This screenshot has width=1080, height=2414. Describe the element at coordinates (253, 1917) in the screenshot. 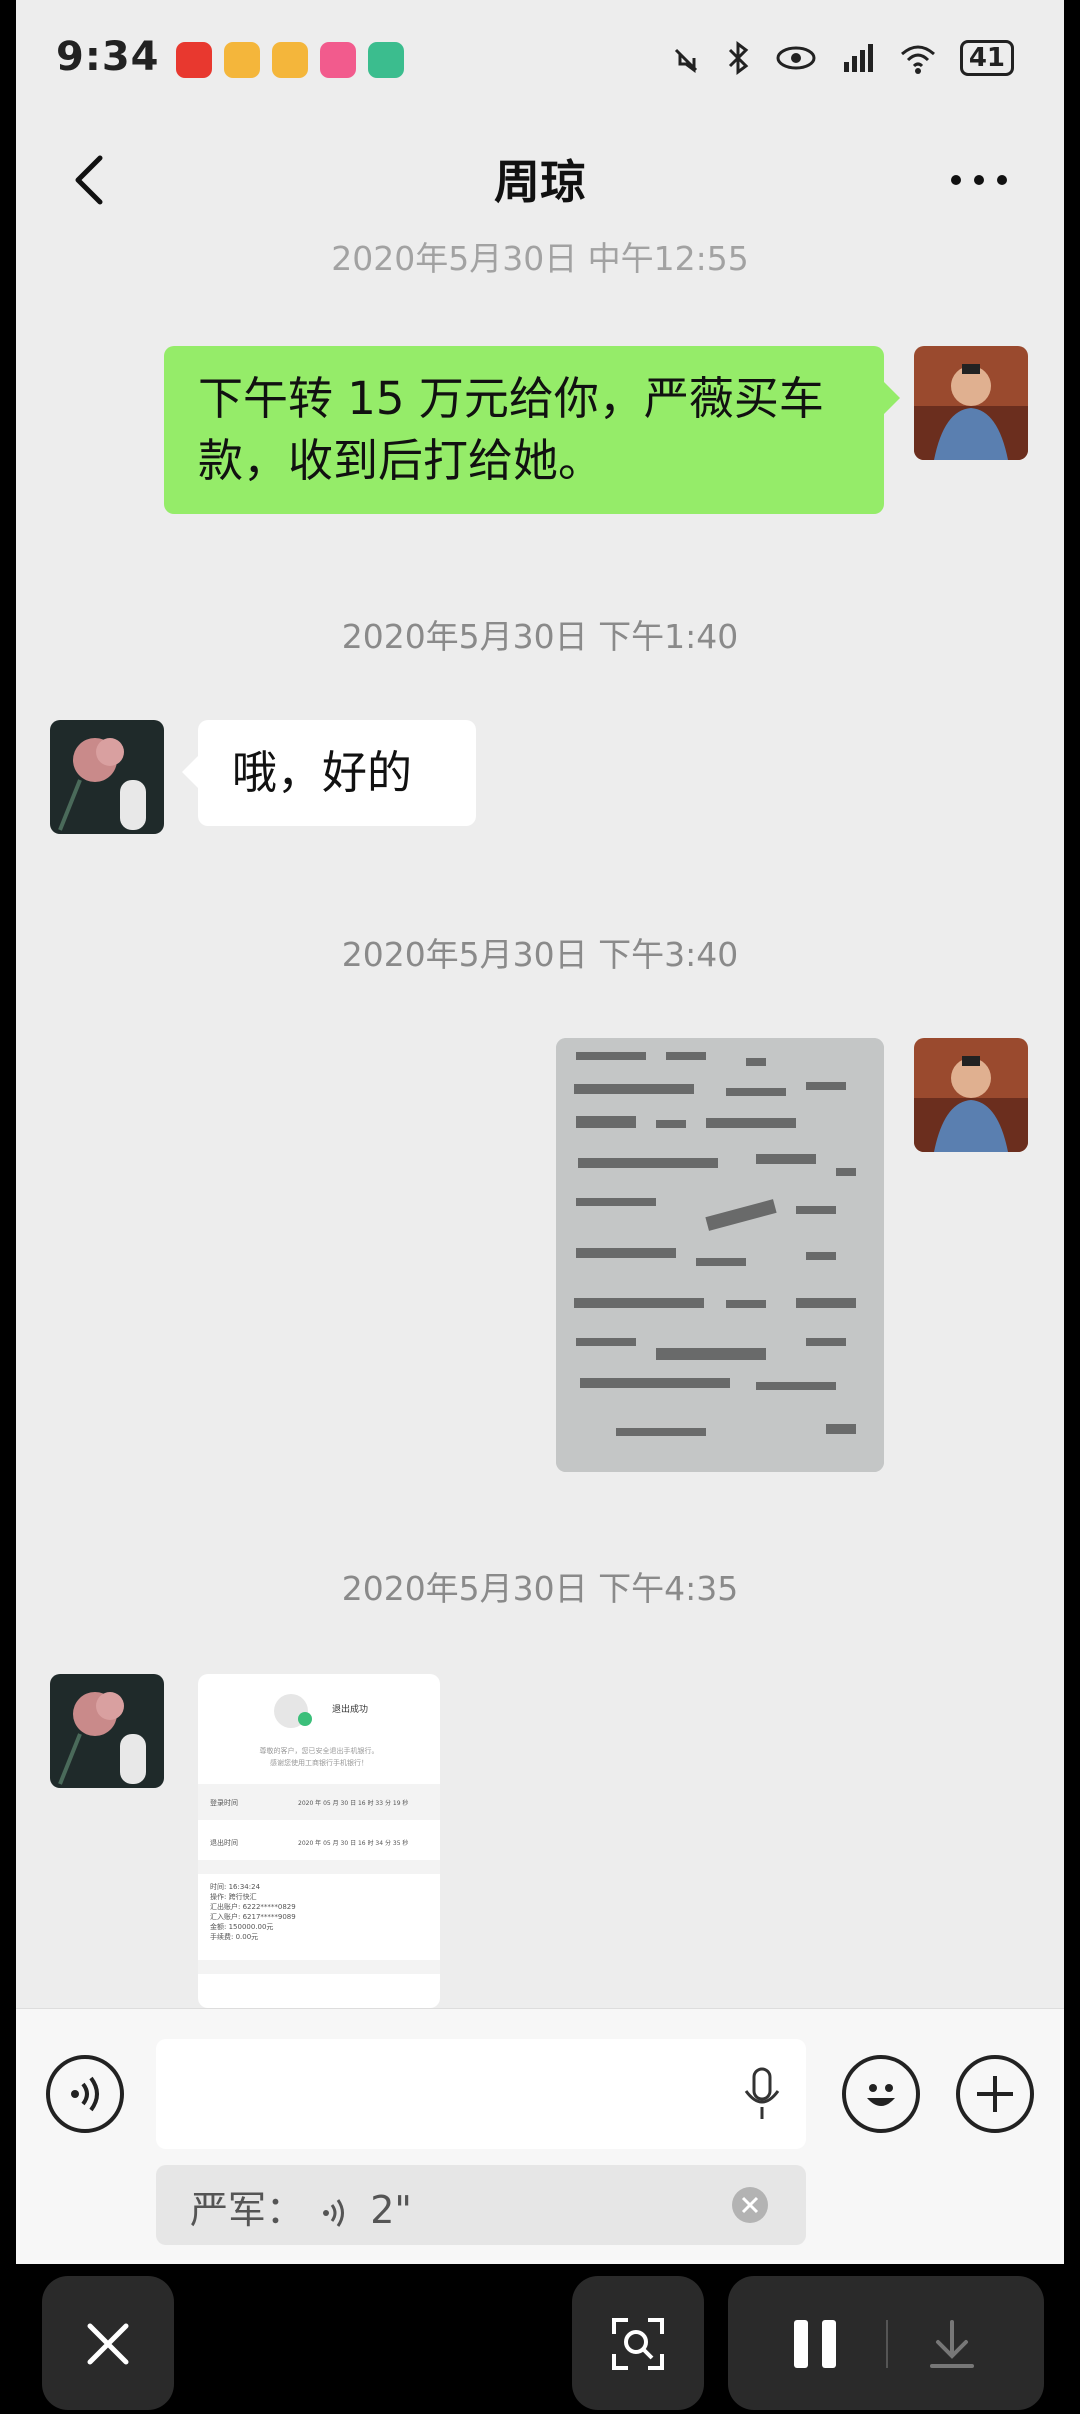

I see `detail-line: 汇入账户: 6217*****9089` at that location.